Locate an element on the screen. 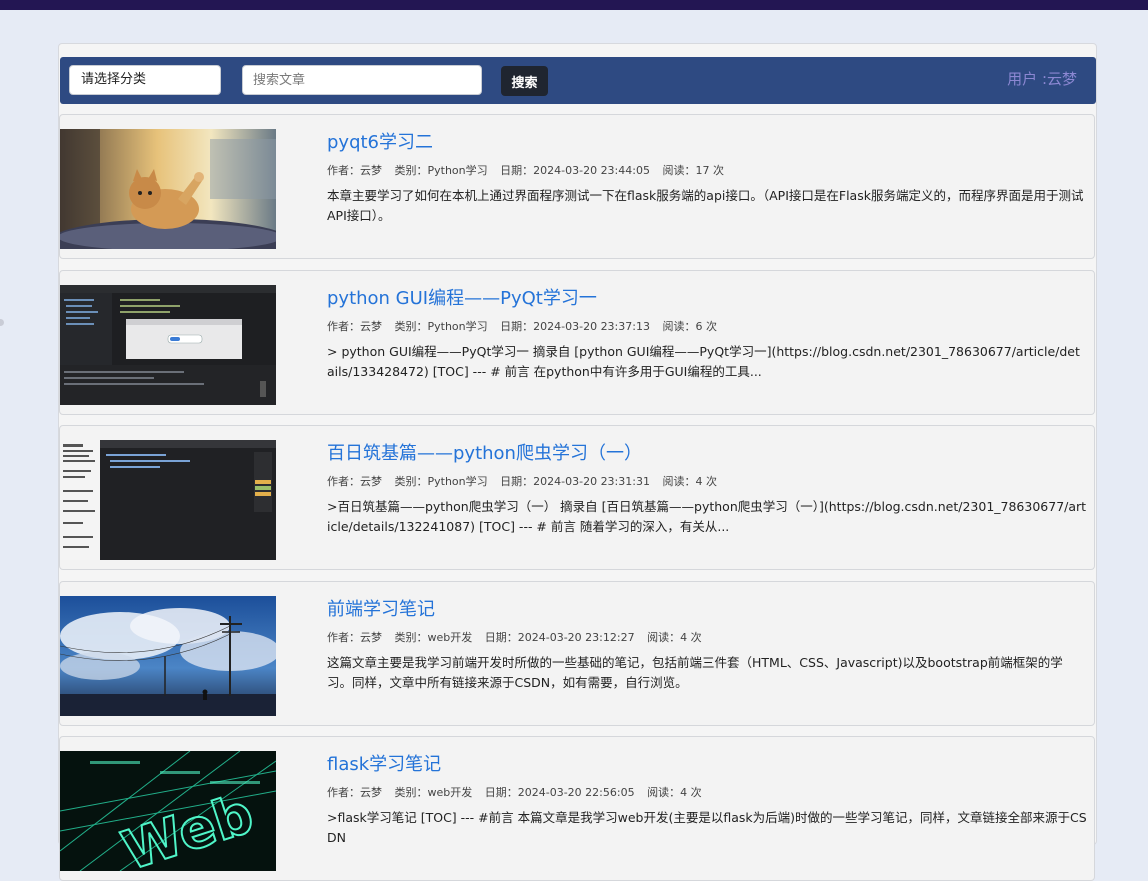 This screenshot has height=881, width=1148. search-navbar: 请选择分类 搜索 用户 :云梦 is located at coordinates (578, 80).